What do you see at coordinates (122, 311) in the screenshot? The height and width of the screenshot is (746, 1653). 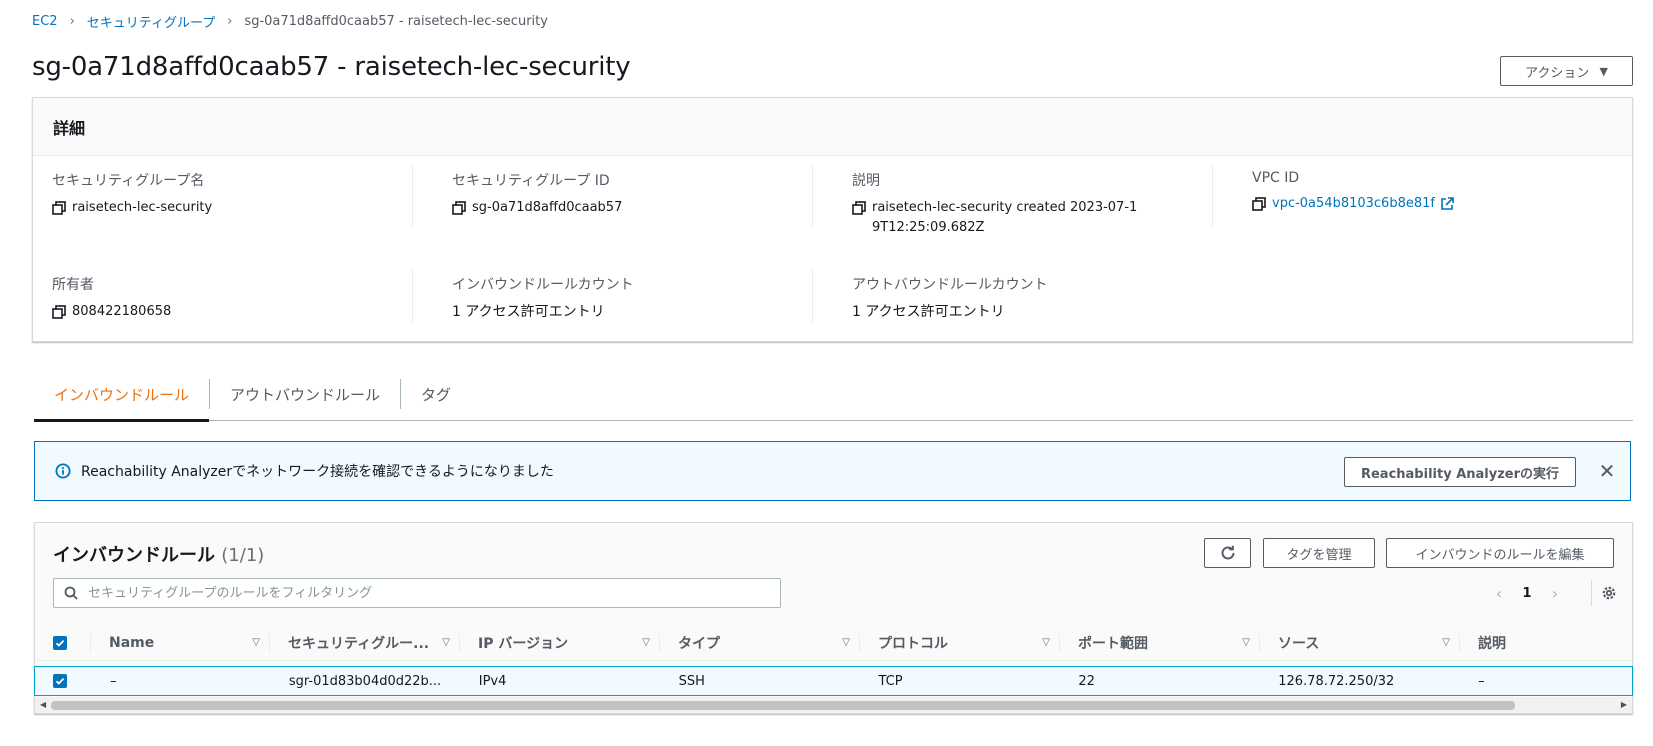 I see `owner-value: 808422180658` at bounding box center [122, 311].